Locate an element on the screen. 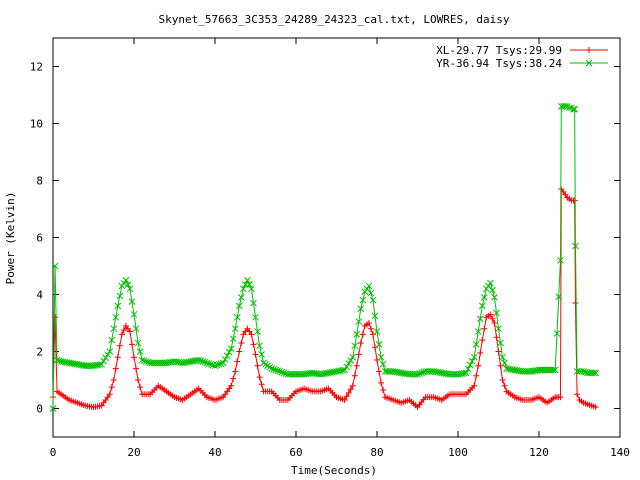  x-axis-label: Time(Seconds) is located at coordinates (334, 470).